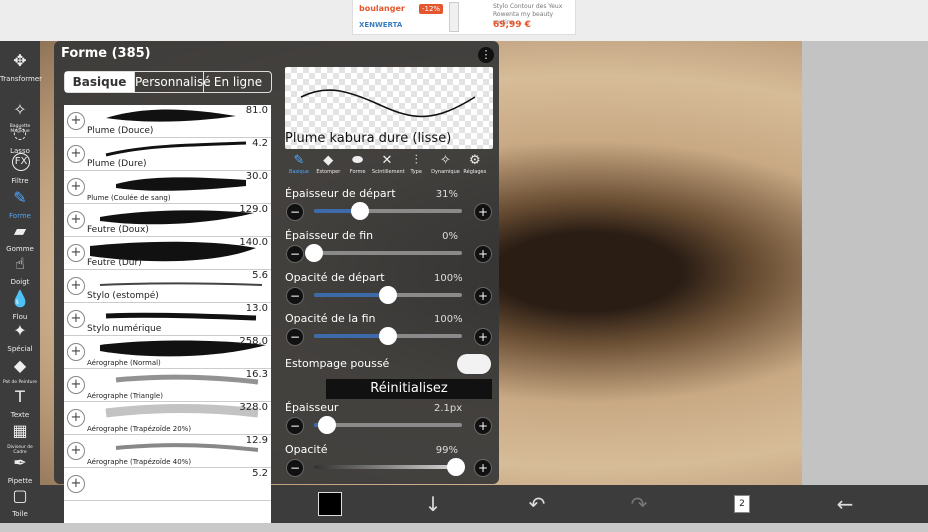  Describe the element at coordinates (474, 364) in the screenshot. I see `blend-toggle` at that location.